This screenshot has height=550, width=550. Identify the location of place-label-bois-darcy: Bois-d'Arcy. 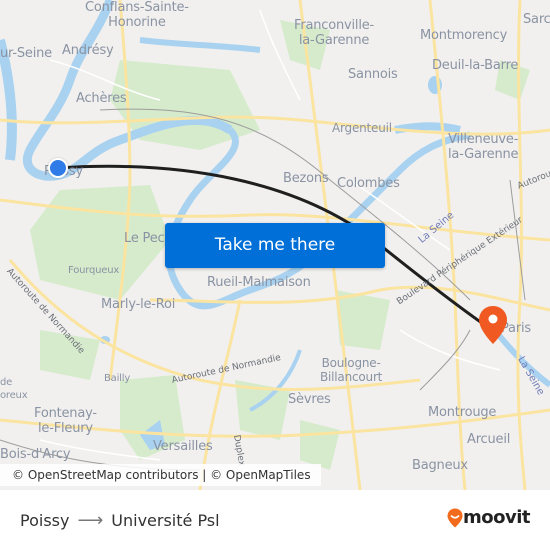
(35, 454).